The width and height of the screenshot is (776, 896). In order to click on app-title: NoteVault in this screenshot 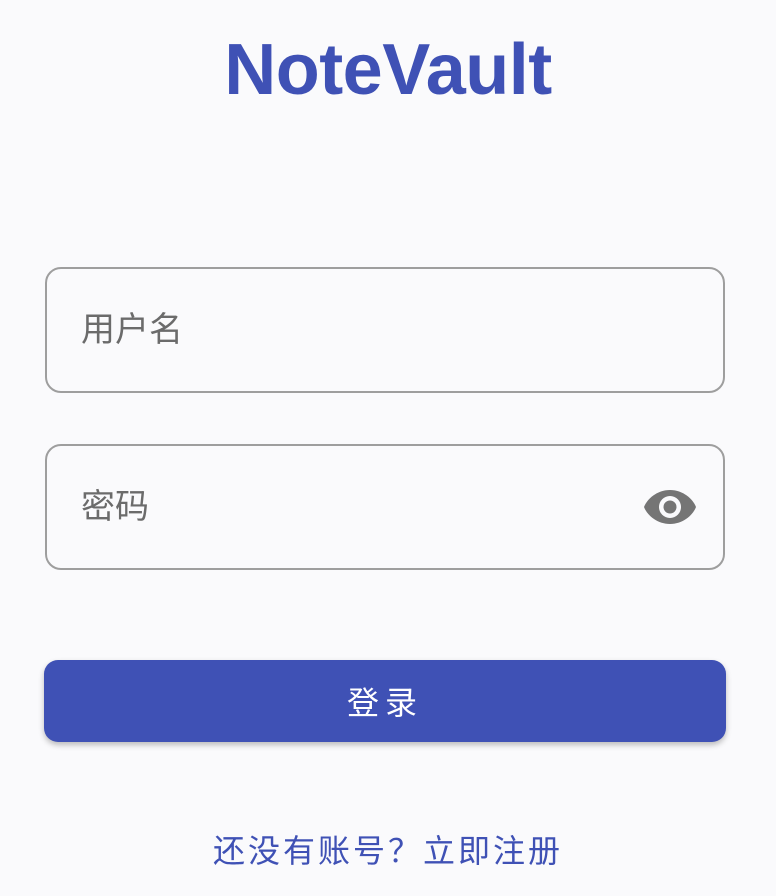, I will do `click(388, 70)`.